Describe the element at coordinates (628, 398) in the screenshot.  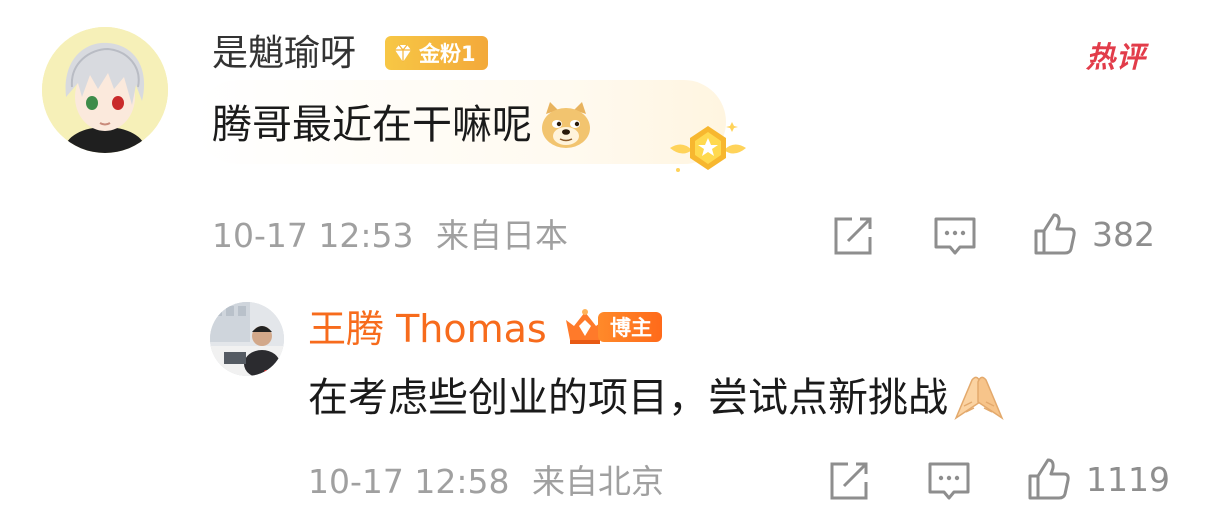
I see `reply-body: 在考虑些创业的项目，尝试点新挑战` at that location.